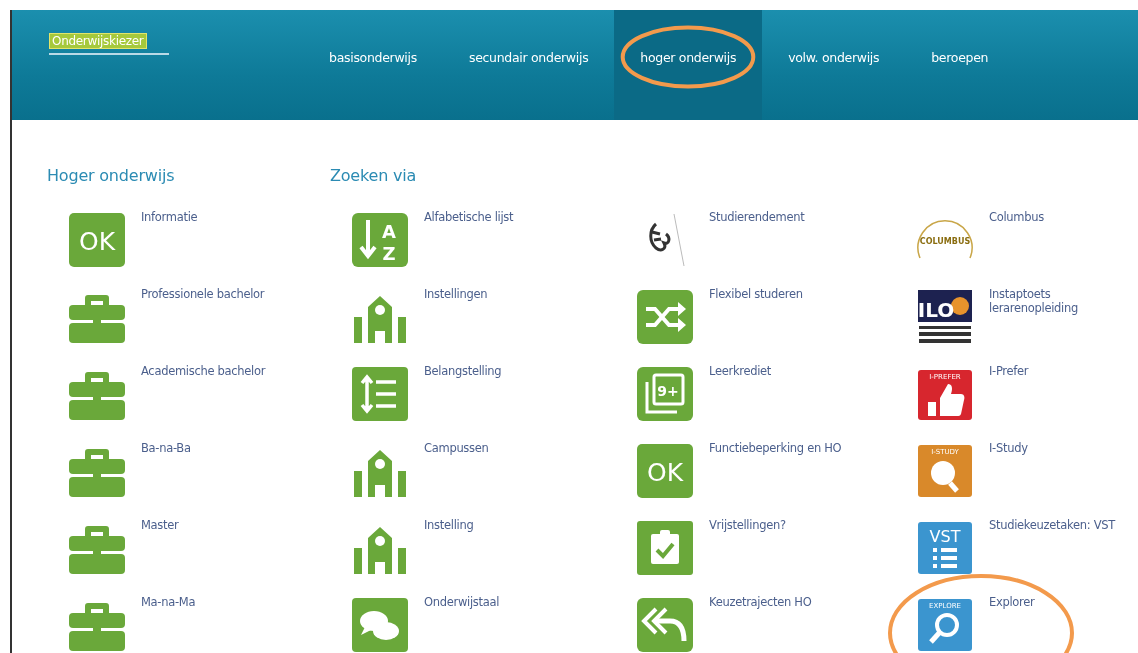 This screenshot has width=1138, height=653. I want to click on tile-link: OK Informatie, so click(122, 248).